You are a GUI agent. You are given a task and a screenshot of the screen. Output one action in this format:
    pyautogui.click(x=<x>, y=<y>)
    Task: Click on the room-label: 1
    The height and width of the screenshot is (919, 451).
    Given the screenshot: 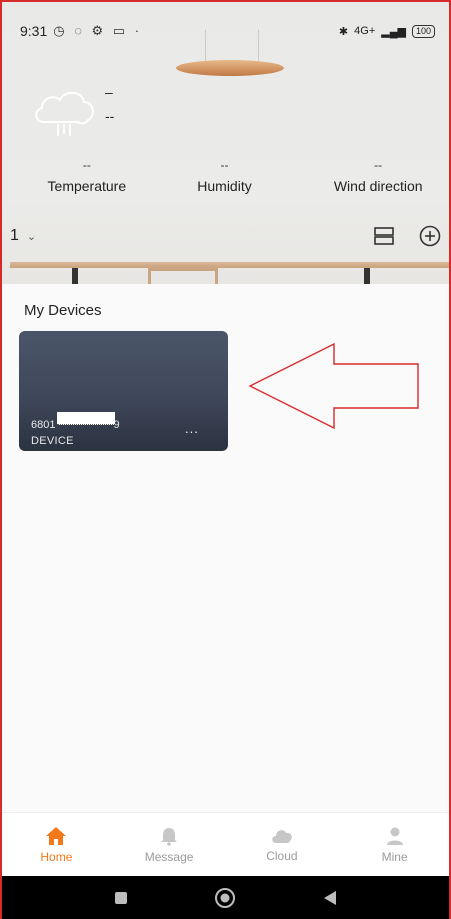 What is the action you would take?
    pyautogui.click(x=14, y=235)
    